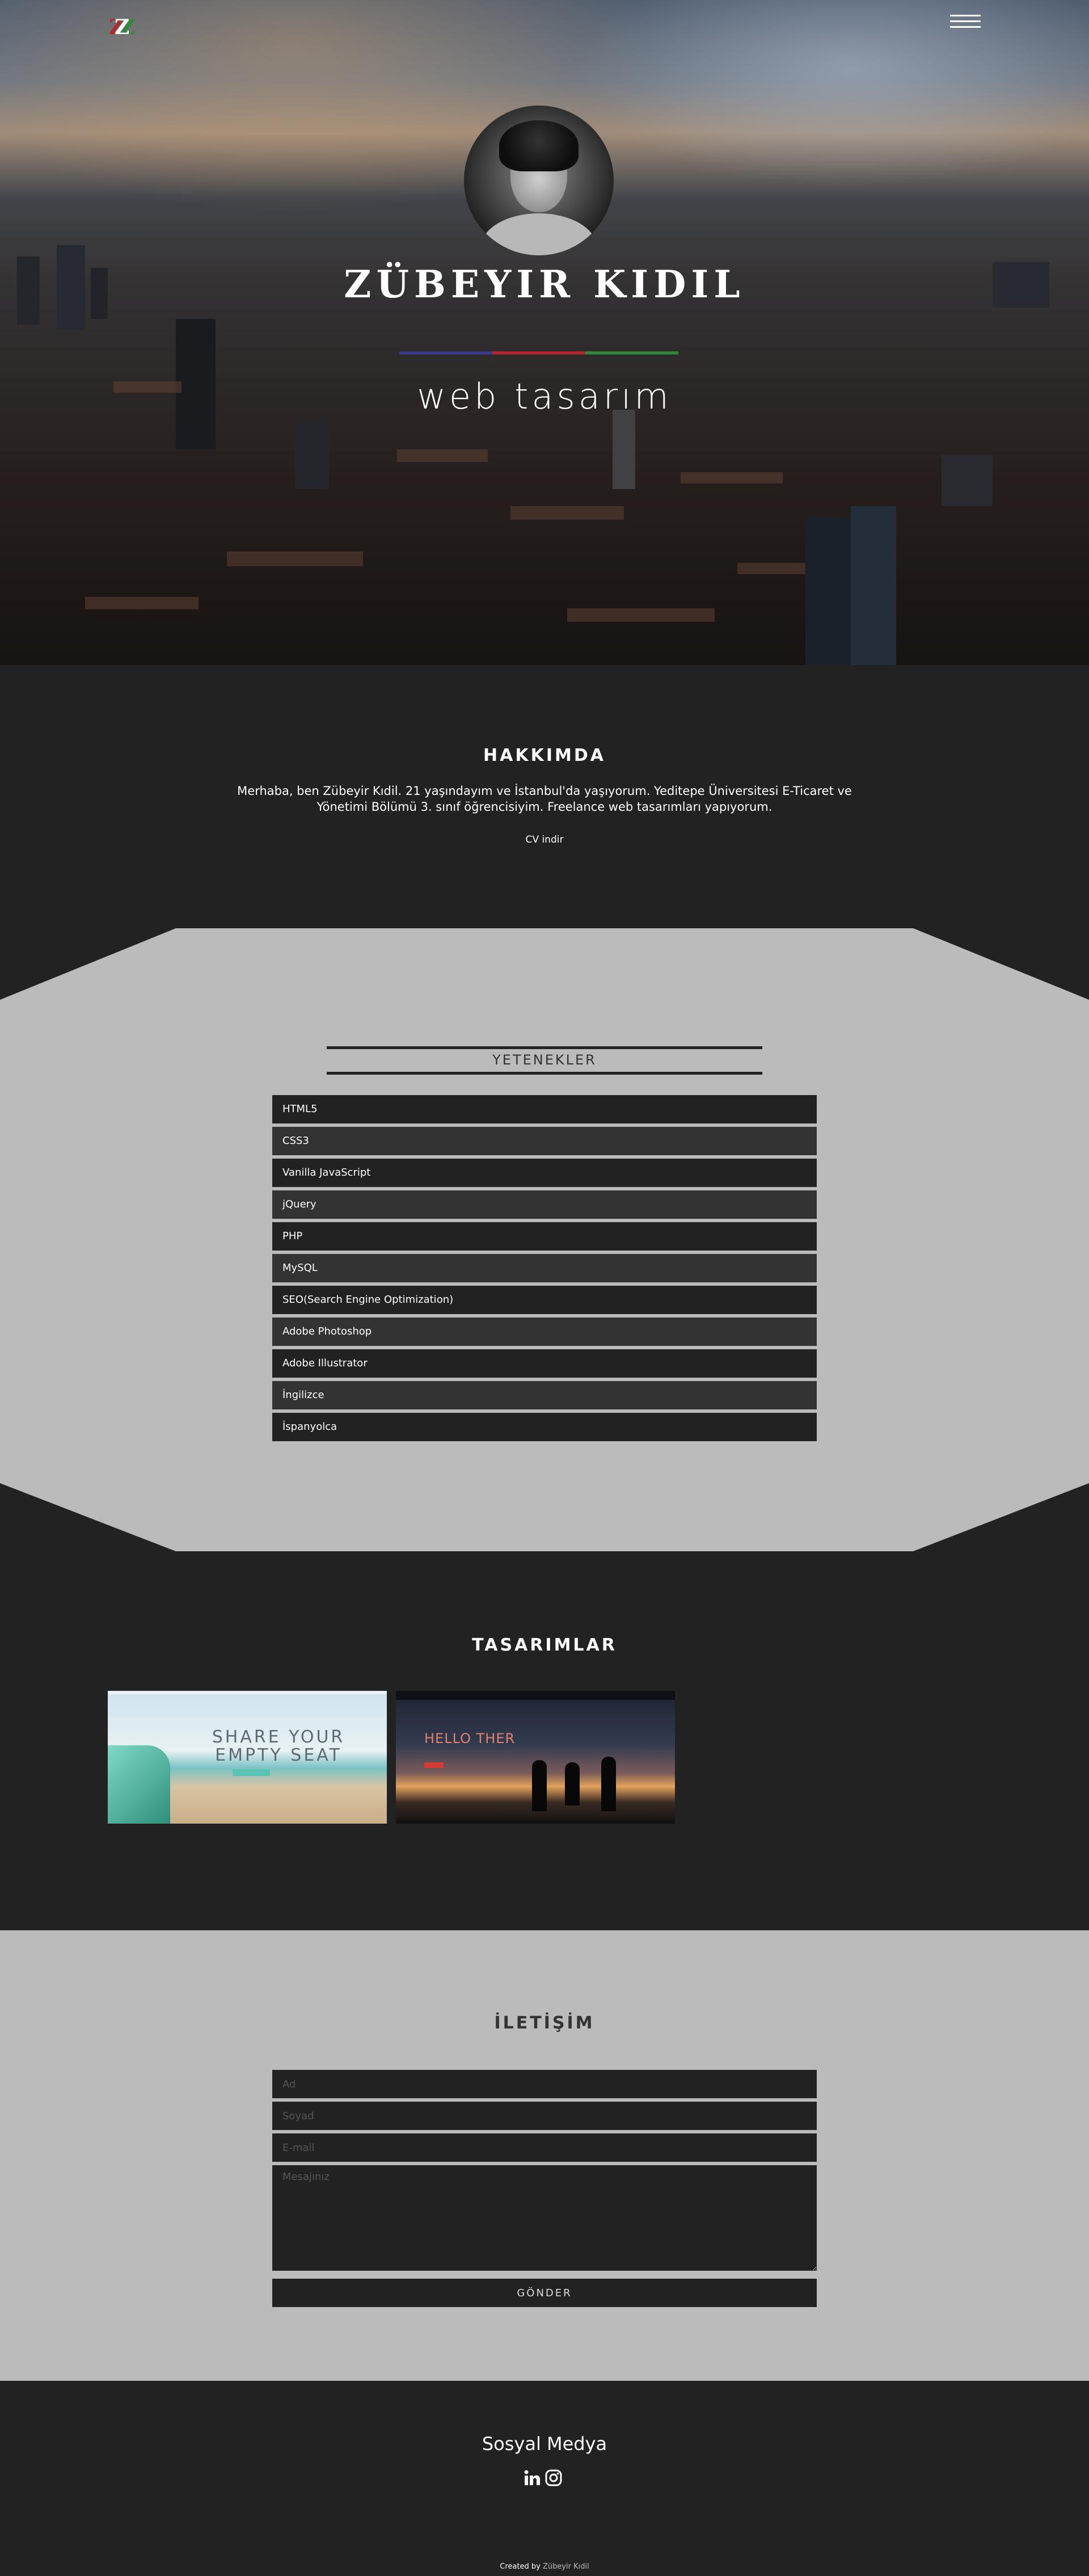 The height and width of the screenshot is (2576, 1089). I want to click on skill-item: HTML5, so click(544, 1109).